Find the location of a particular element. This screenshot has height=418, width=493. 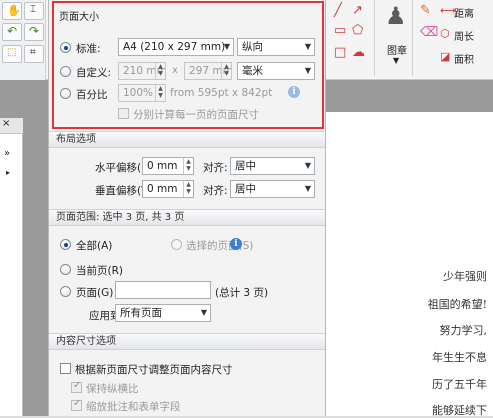

snapshot-button: ⬚ is located at coordinates (12, 54).